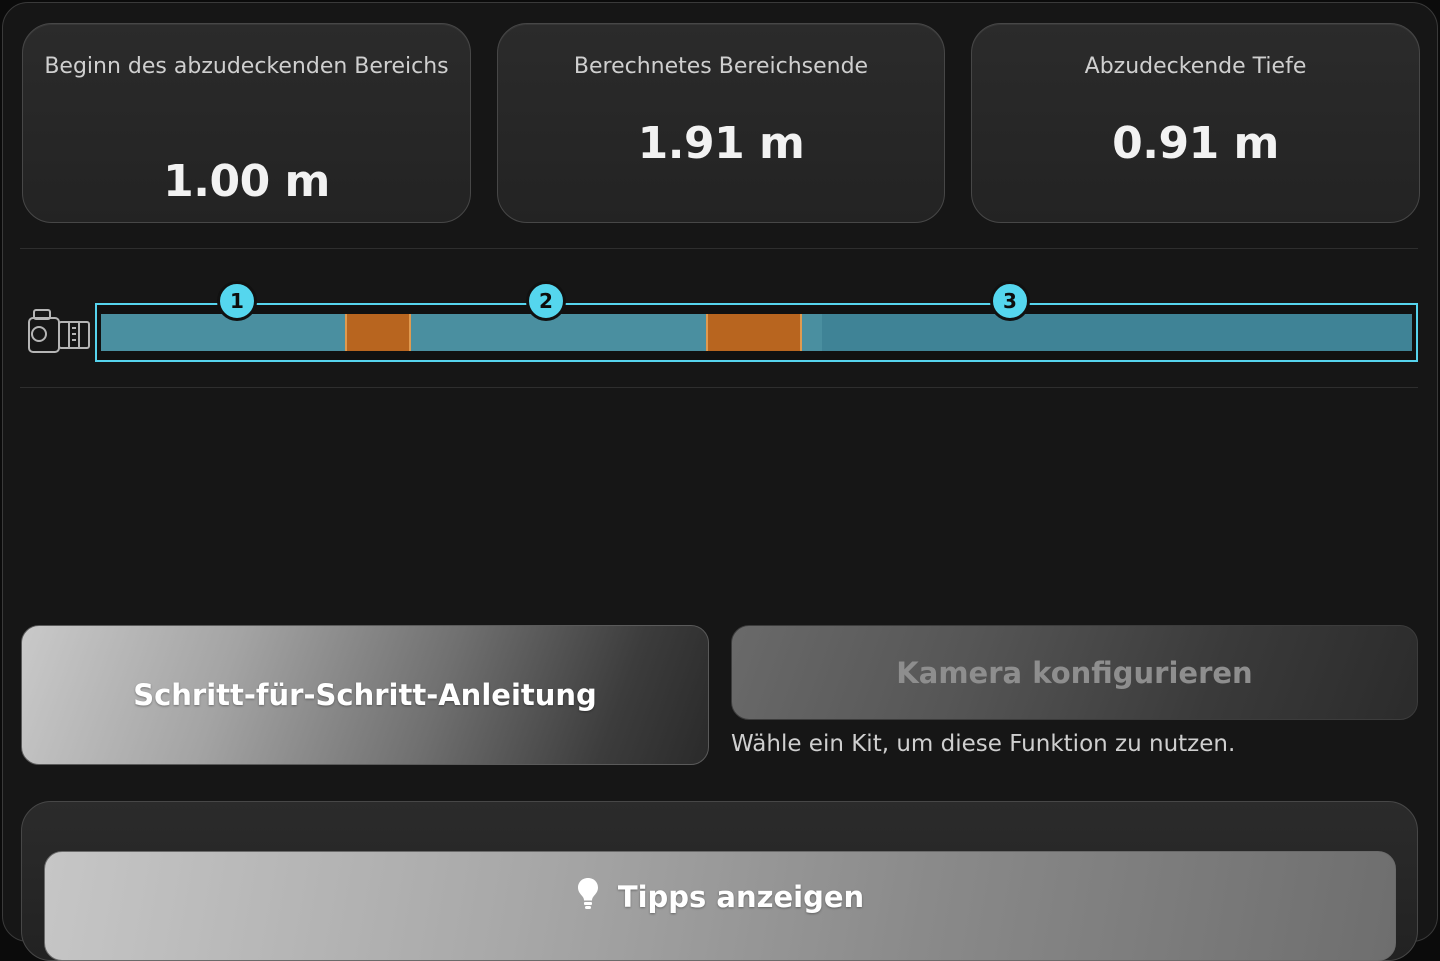 This screenshot has width=1440, height=961. I want to click on start-label: Beginn des abzudeckenden Bereichs, so click(246, 66).